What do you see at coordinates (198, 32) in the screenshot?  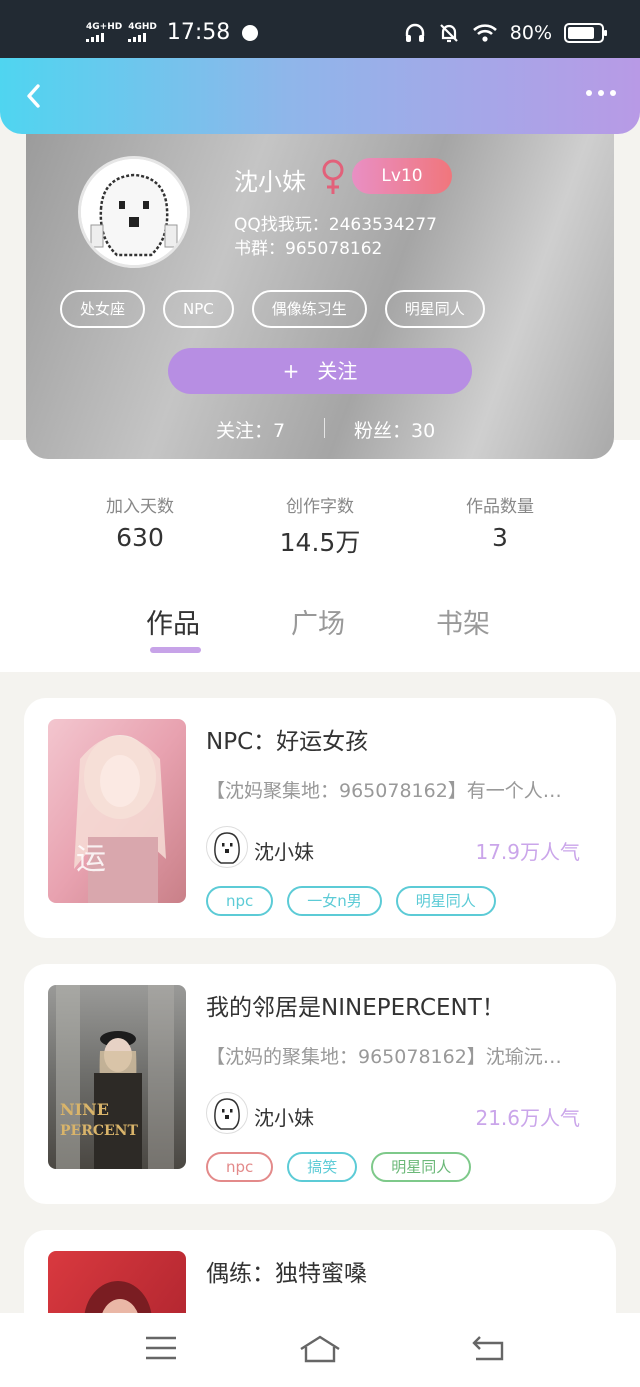 I see `clock: 17:58` at bounding box center [198, 32].